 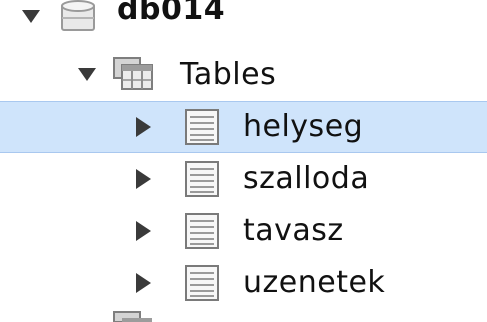 I want to click on table-label: helyseg, so click(x=303, y=127).